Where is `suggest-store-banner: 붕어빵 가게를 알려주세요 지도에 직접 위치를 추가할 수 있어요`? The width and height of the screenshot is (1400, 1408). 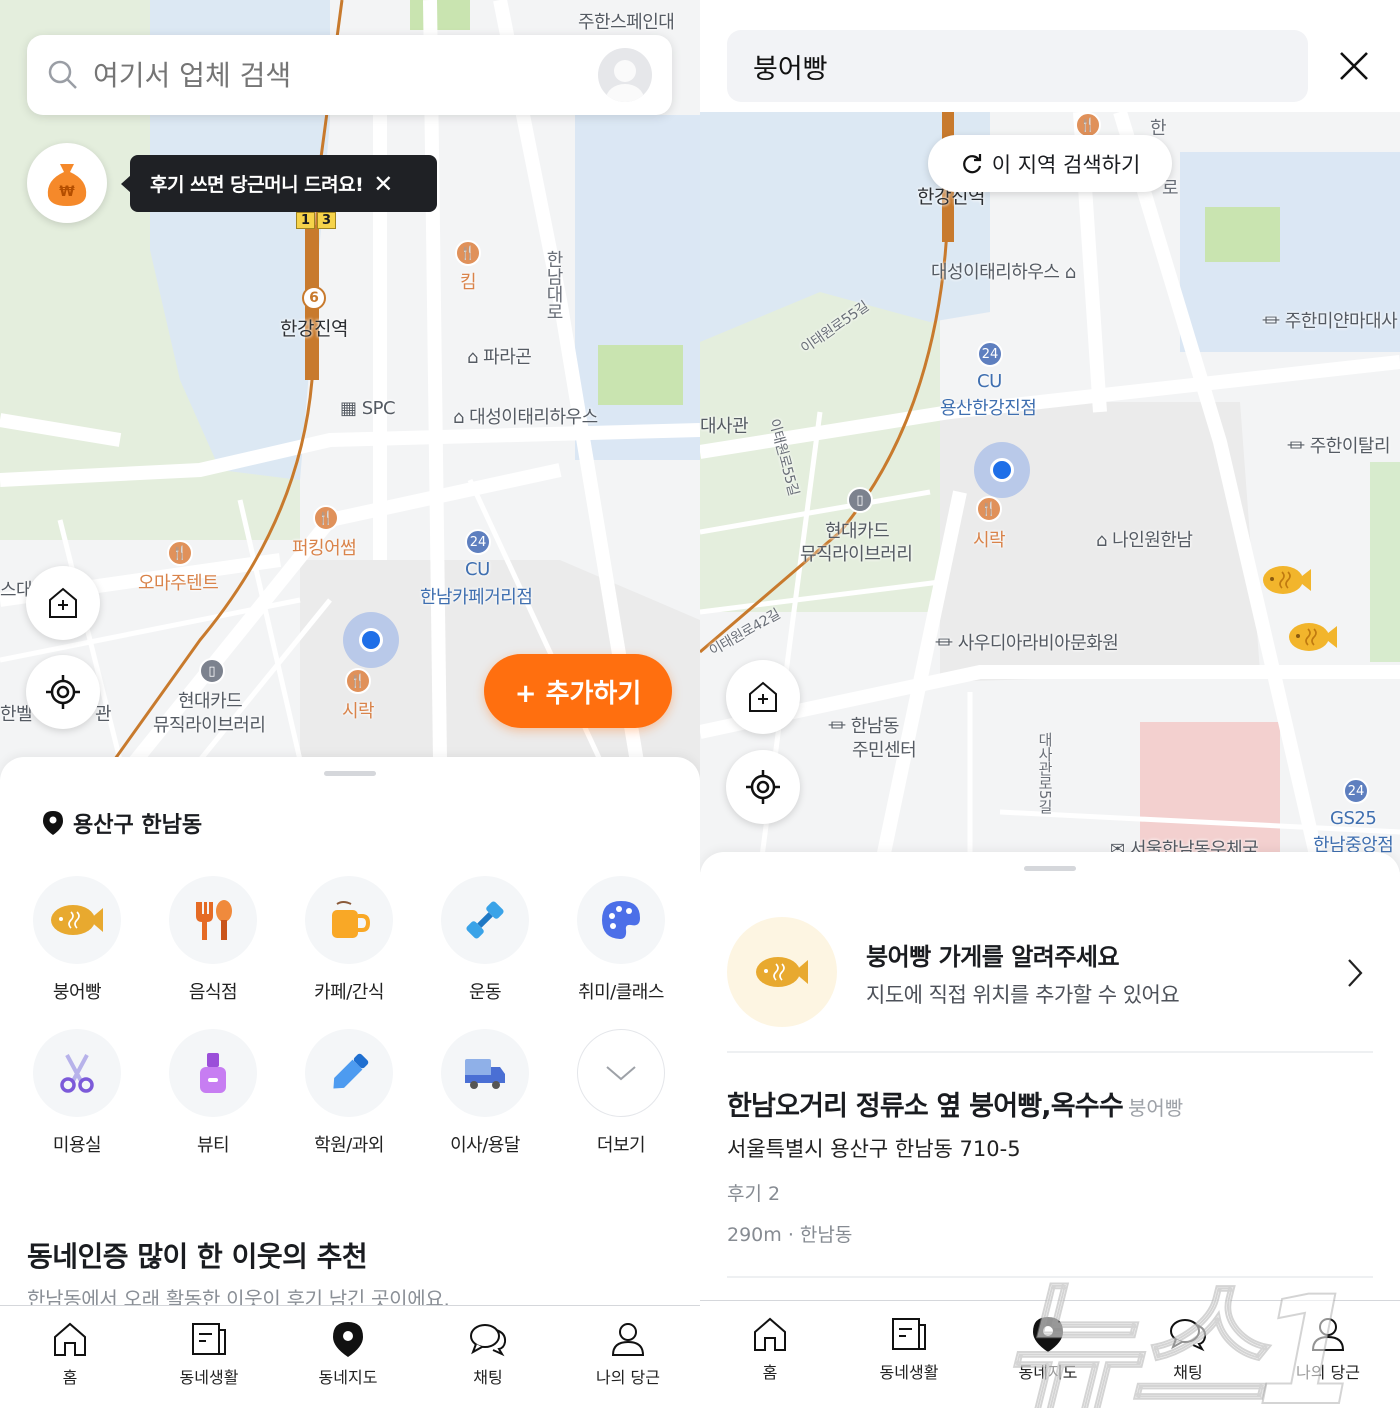
suggest-store-banner: 붕어빵 가게를 알려주세요 지도에 직접 위치를 추가할 수 있어요 is located at coordinates (1050, 972).